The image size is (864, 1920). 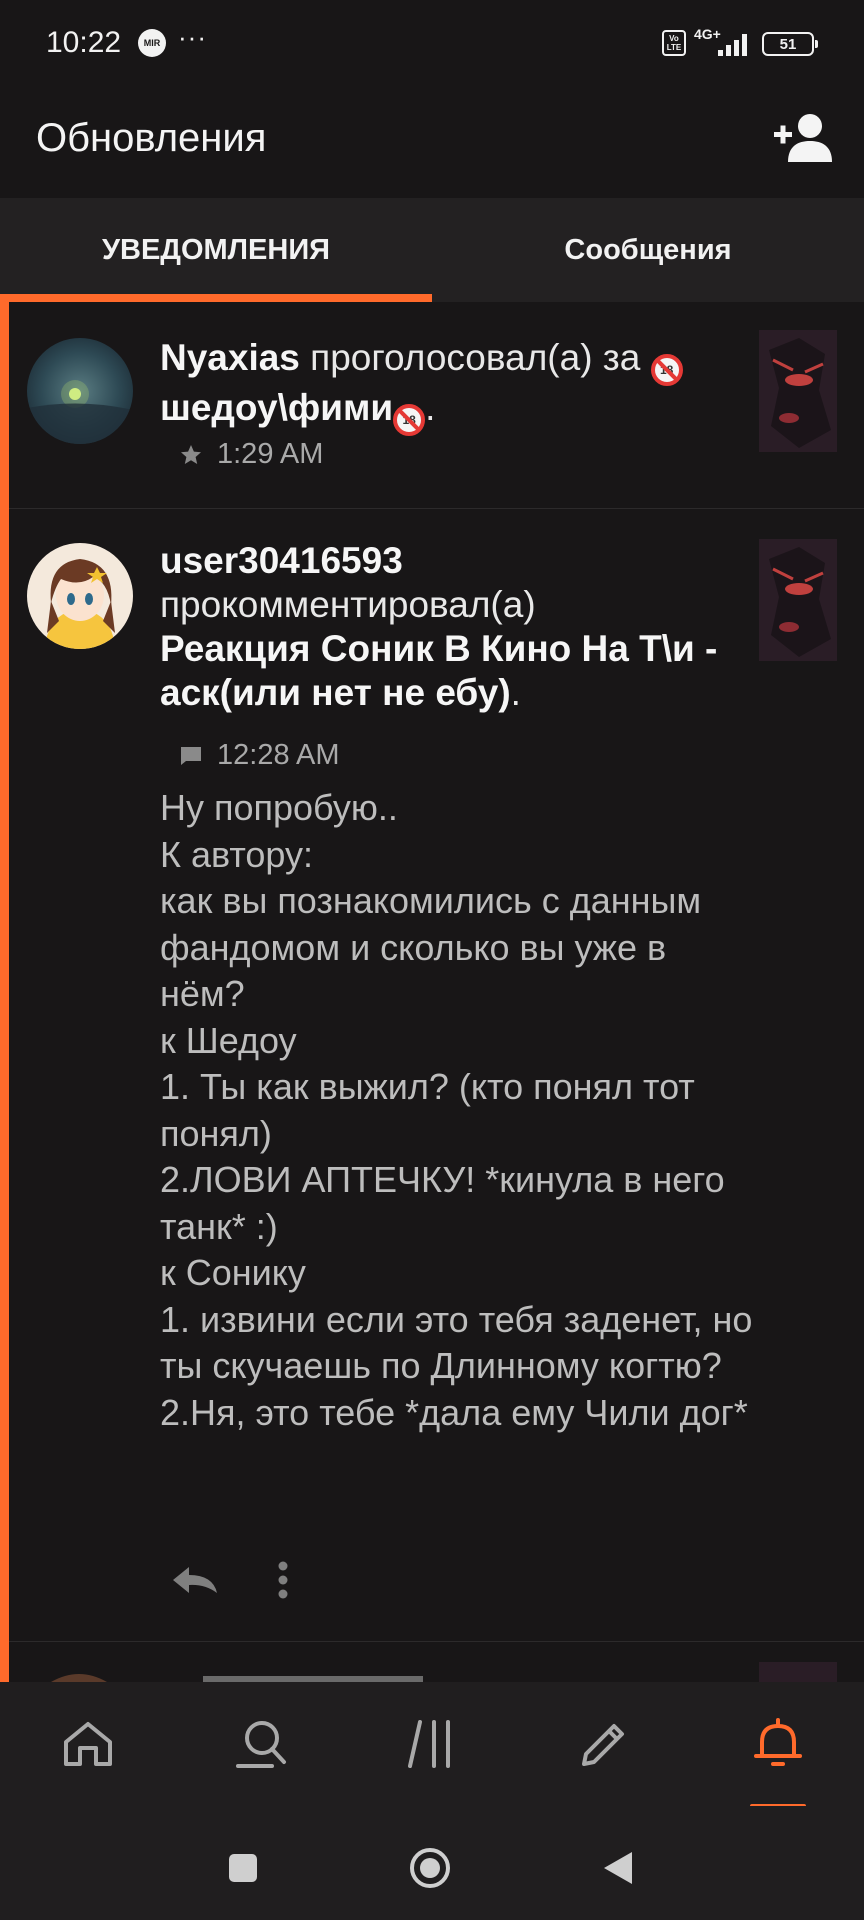 What do you see at coordinates (191, 454) in the screenshot?
I see `star-icon` at bounding box center [191, 454].